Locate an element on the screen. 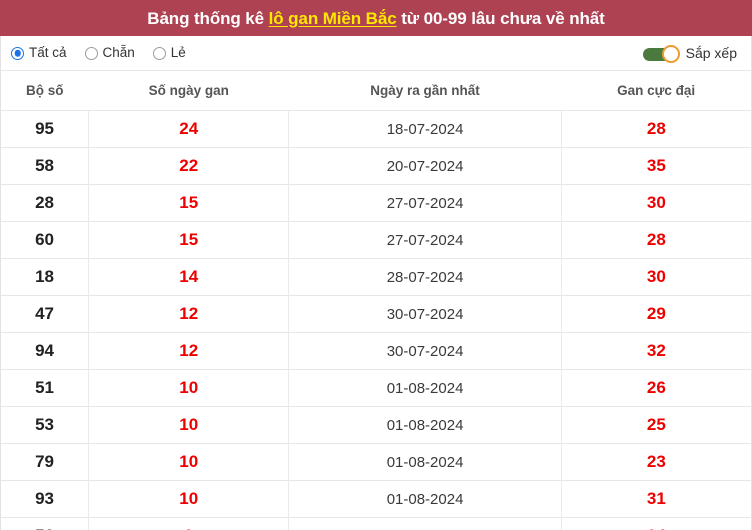 The image size is (752, 530). radio-label-tat-ca: Tất cả is located at coordinates (48, 53).